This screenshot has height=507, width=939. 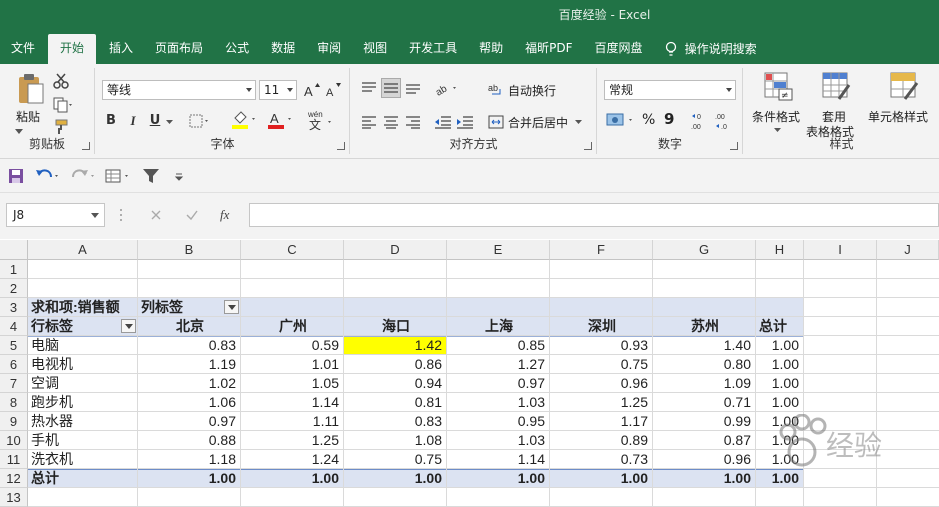 What do you see at coordinates (711, 49) in the screenshot?
I see `tell-me-search: 操作说明搜索` at bounding box center [711, 49].